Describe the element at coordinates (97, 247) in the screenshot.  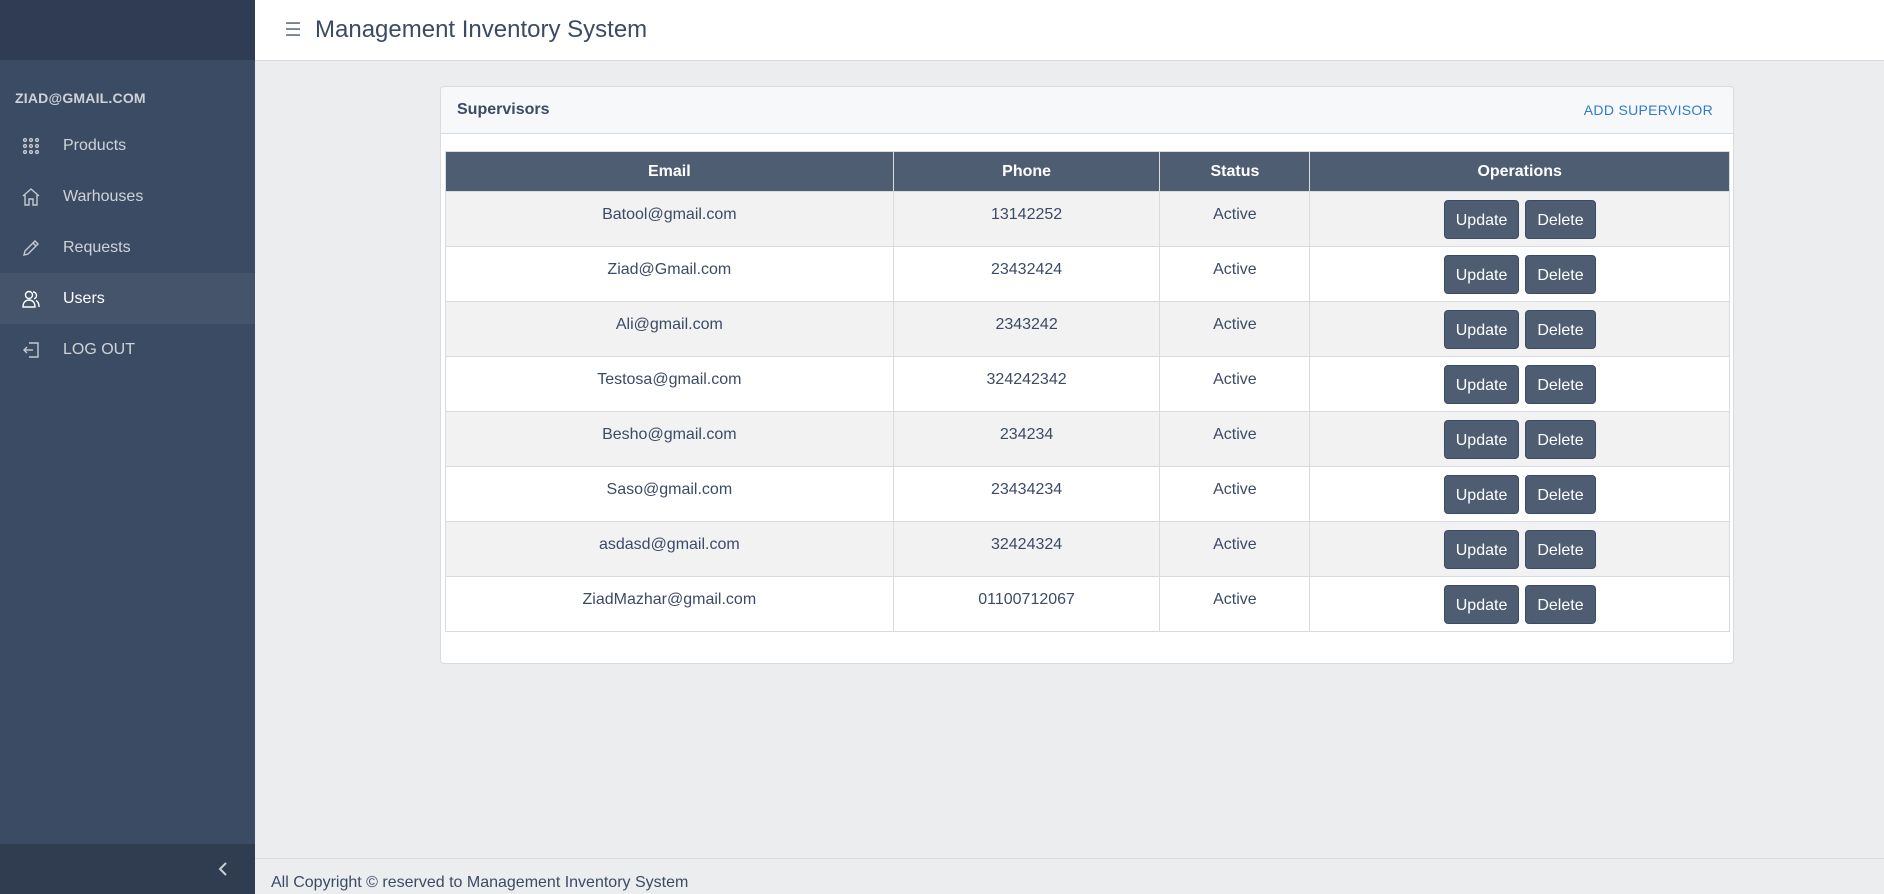
I see `sidebar-item-label: Requests` at that location.